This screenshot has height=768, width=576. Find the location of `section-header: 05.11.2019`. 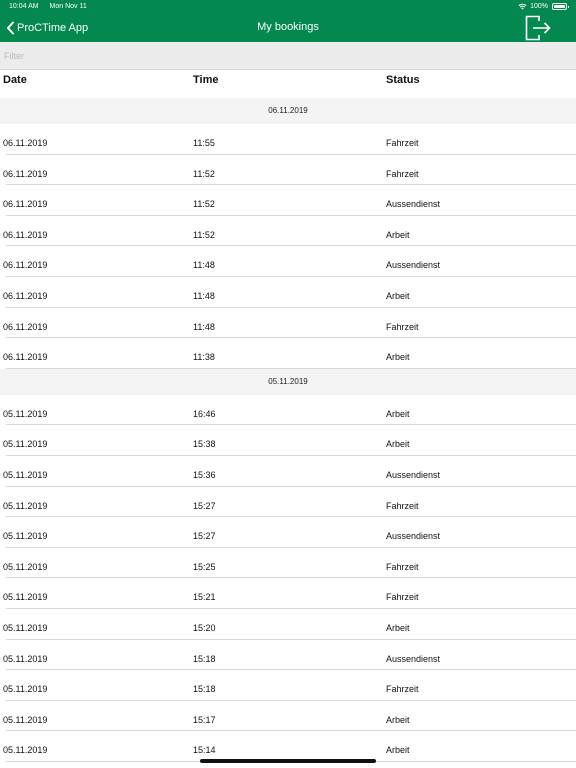

section-header: 05.11.2019 is located at coordinates (288, 381).